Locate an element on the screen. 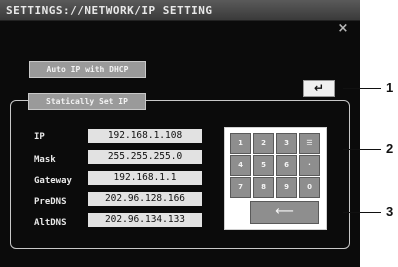 The height and width of the screenshot is (267, 398). dhcp-button: Auto IP with DHCP is located at coordinates (87, 69).